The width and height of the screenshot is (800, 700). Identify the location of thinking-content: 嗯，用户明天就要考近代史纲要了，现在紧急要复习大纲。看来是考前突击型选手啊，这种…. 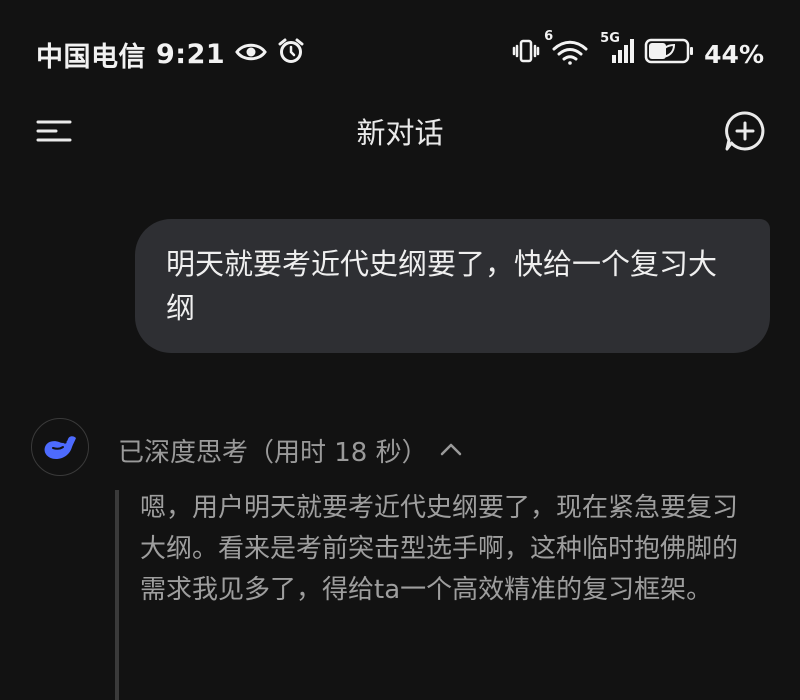
(439, 549).